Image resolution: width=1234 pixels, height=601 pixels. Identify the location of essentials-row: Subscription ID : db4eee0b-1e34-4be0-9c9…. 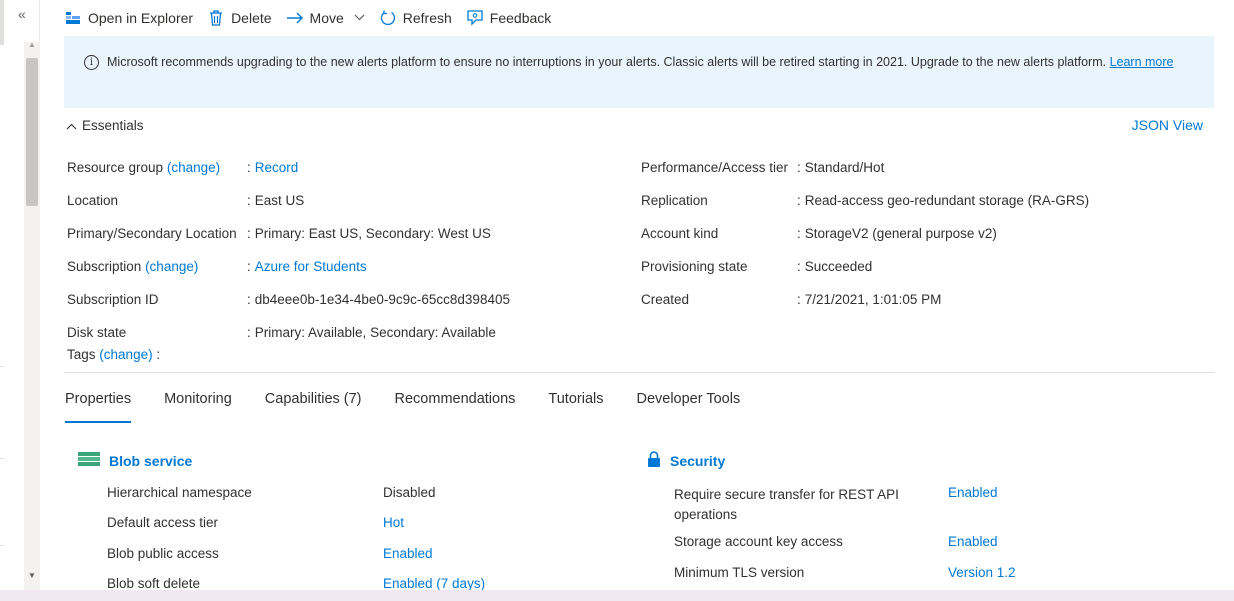
(288, 299).